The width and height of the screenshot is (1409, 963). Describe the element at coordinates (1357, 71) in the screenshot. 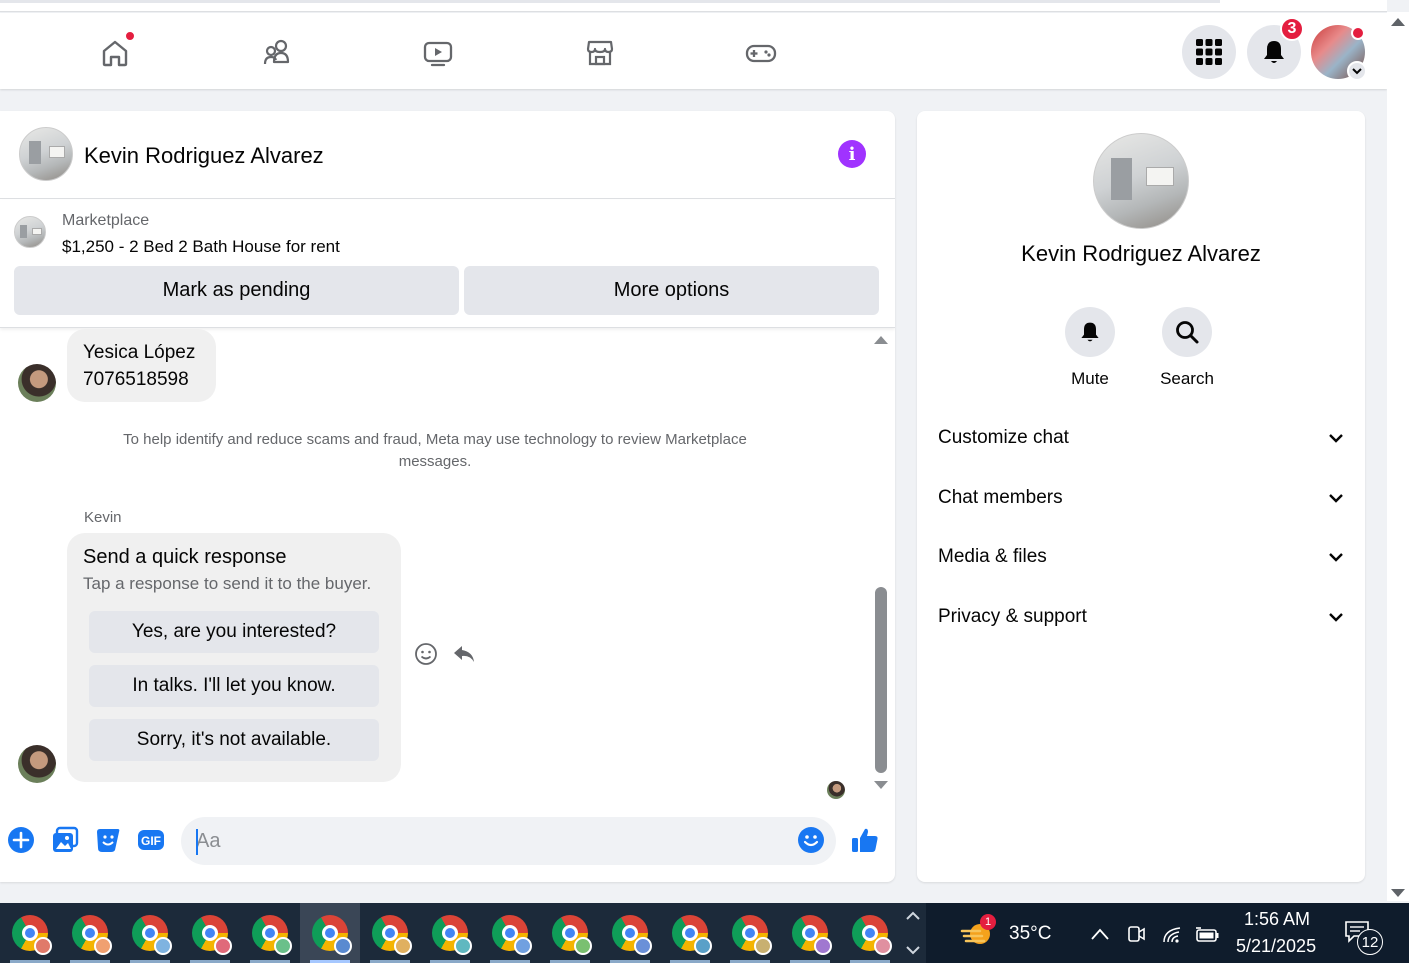

I see `account-menu-chevron` at that location.